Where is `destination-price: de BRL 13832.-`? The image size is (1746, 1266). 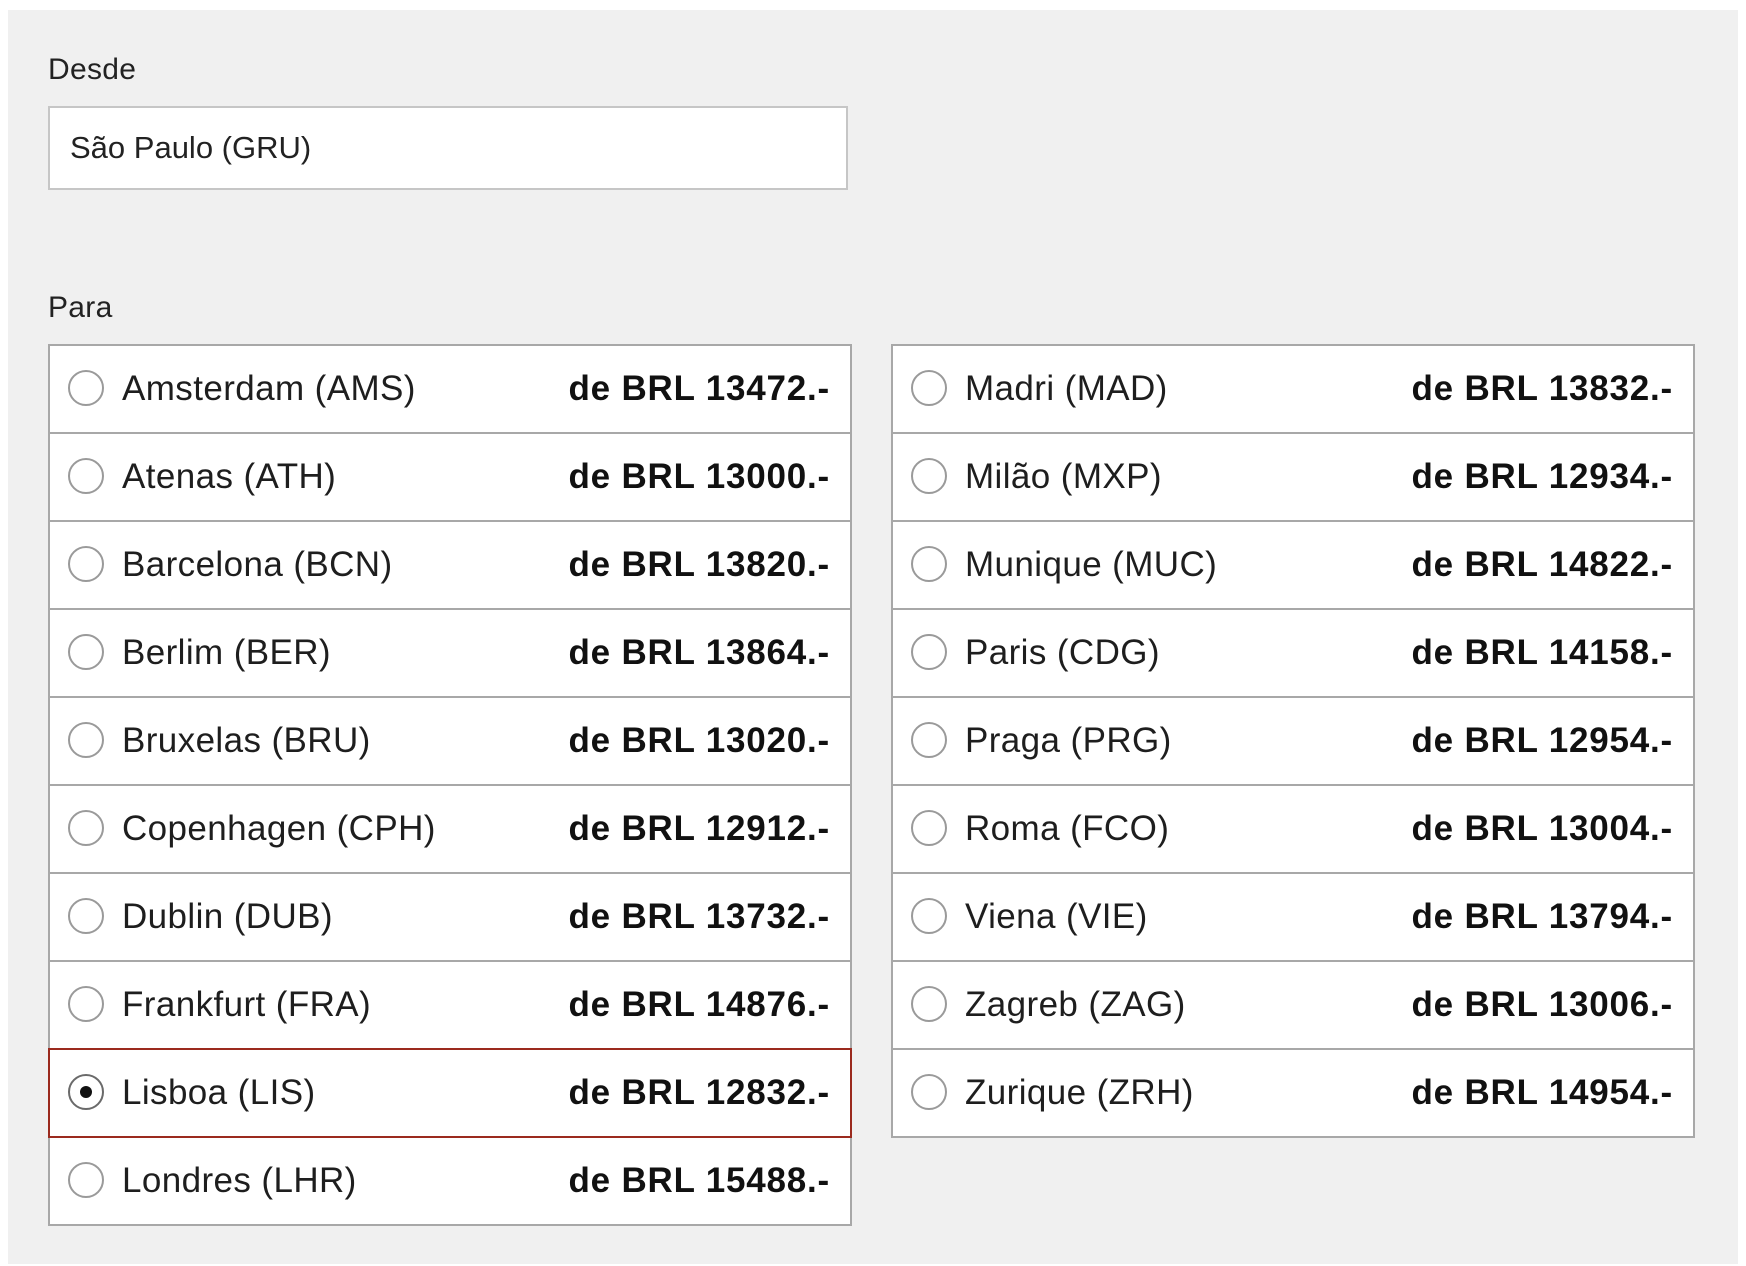
destination-price: de BRL 13832.- is located at coordinates (1542, 388).